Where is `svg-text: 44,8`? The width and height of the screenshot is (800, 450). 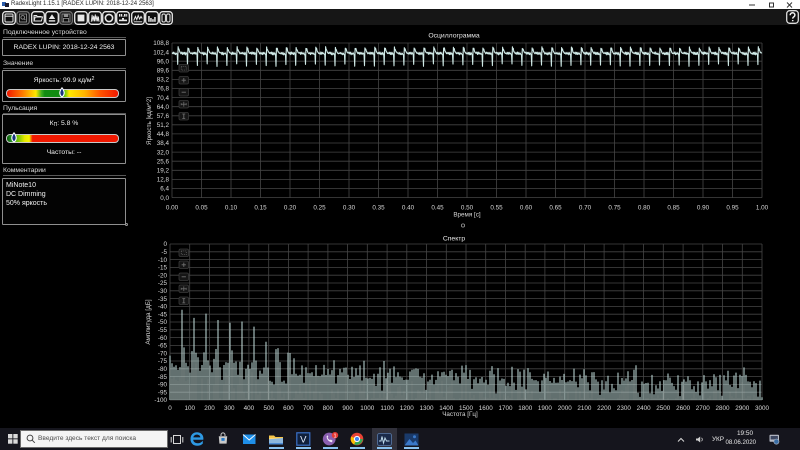
svg-text: 44,8 is located at coordinates (163, 134).